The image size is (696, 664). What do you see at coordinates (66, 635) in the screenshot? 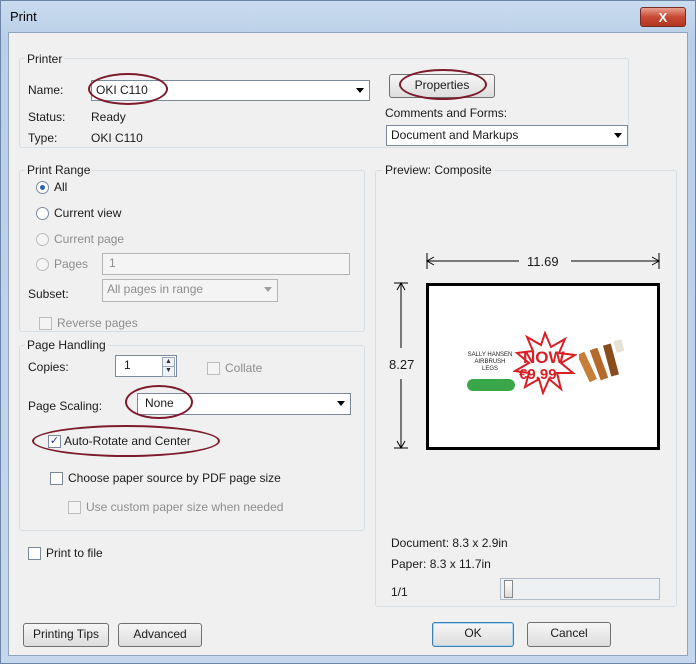
I see `printing-tips-button: Printing Tips` at bounding box center [66, 635].